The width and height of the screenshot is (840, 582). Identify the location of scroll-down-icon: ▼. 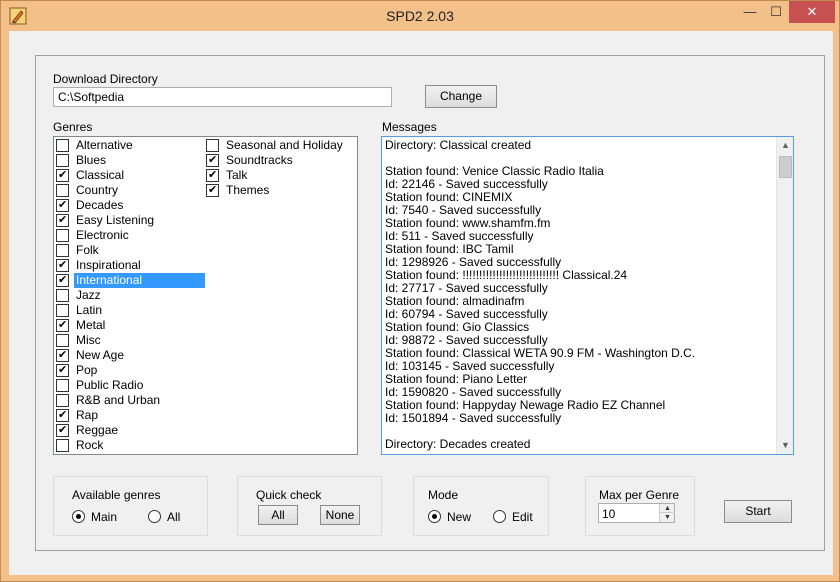
(785, 445).